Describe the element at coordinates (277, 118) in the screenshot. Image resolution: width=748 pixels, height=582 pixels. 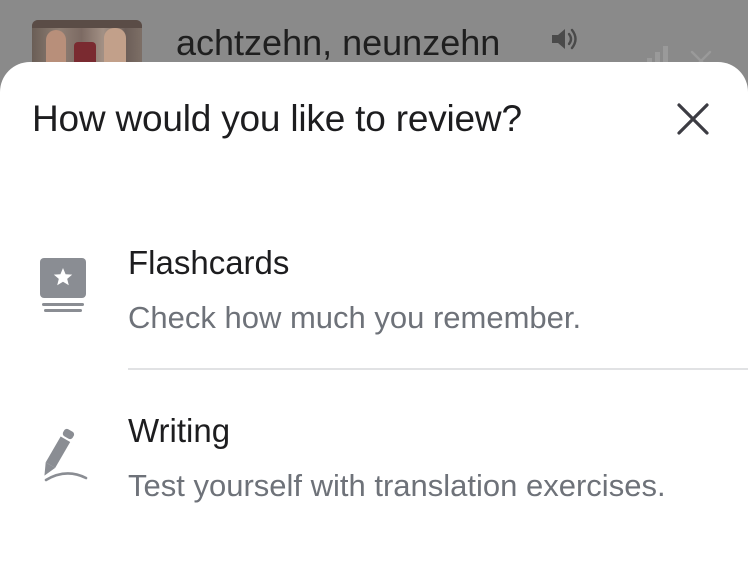
I see `sheet-title: How would you like to review?` at that location.